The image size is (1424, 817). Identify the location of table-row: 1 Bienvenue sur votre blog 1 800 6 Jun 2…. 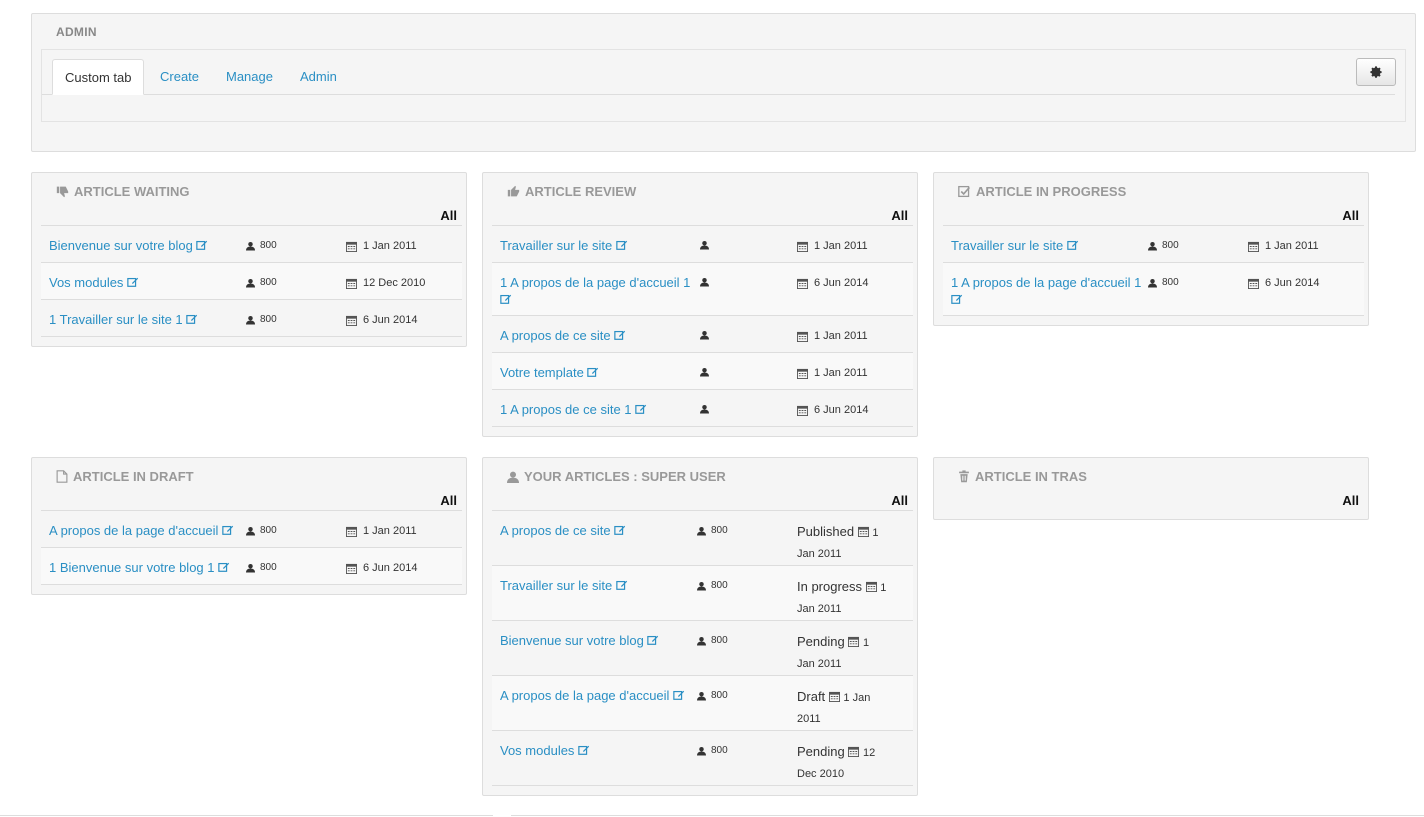
(251, 566).